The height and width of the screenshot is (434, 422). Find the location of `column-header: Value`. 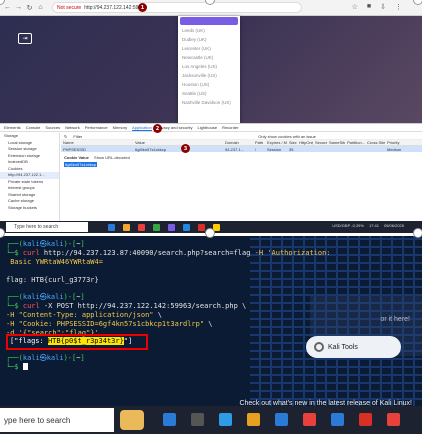

column-header: Value is located at coordinates (178, 142).